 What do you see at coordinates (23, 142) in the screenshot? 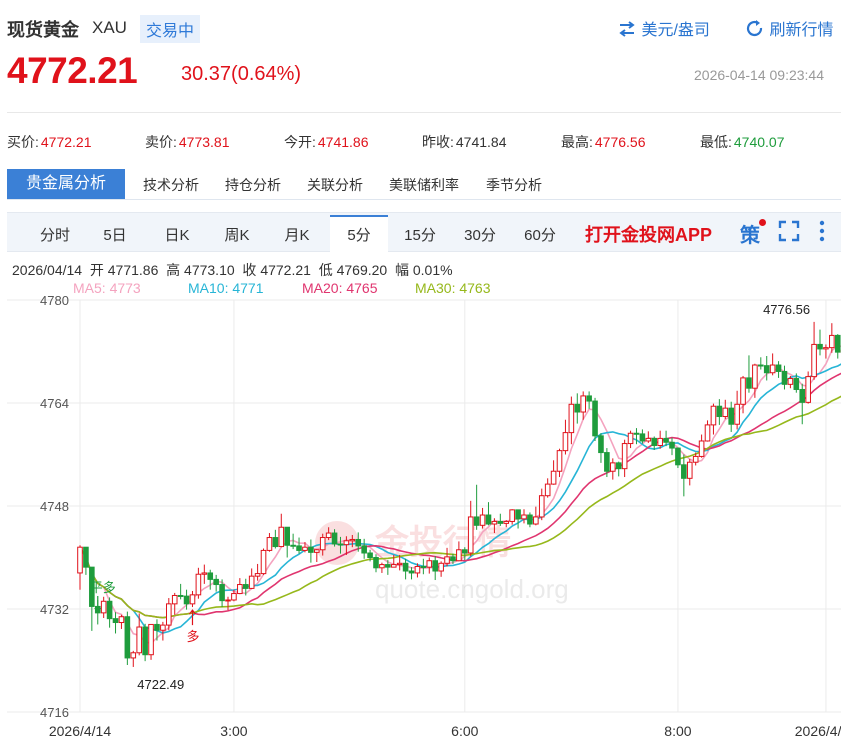
I see `stat-label: 买价:` at bounding box center [23, 142].